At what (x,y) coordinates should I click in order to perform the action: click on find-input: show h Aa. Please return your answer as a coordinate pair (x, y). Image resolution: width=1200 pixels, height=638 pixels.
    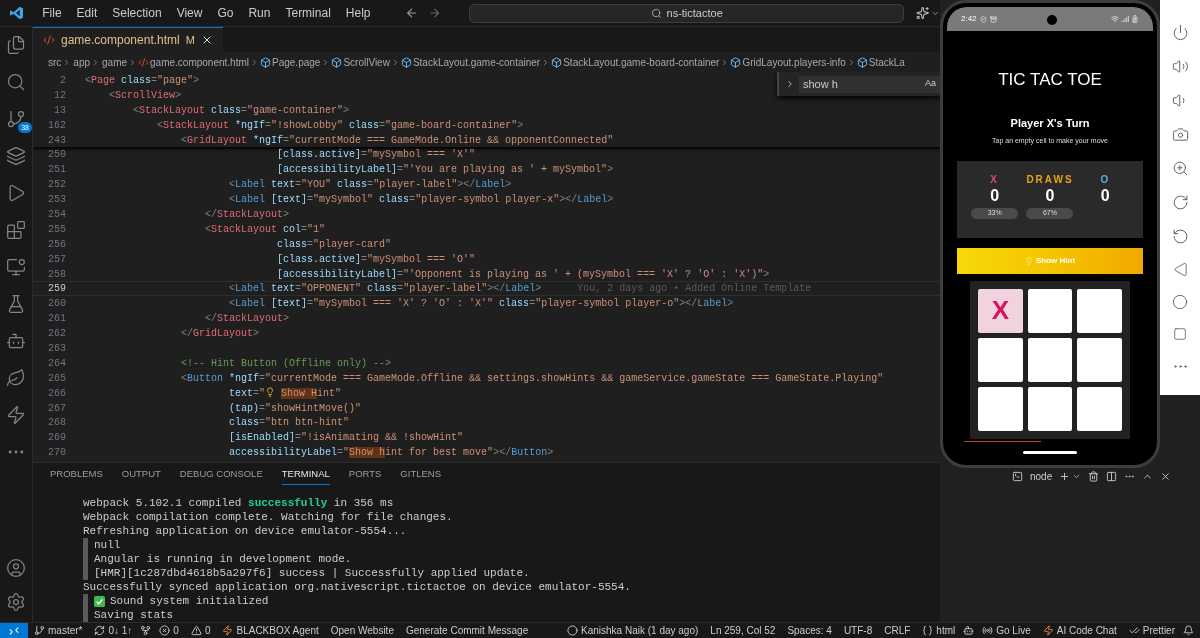
    Looking at the image, I should click on (869, 84).